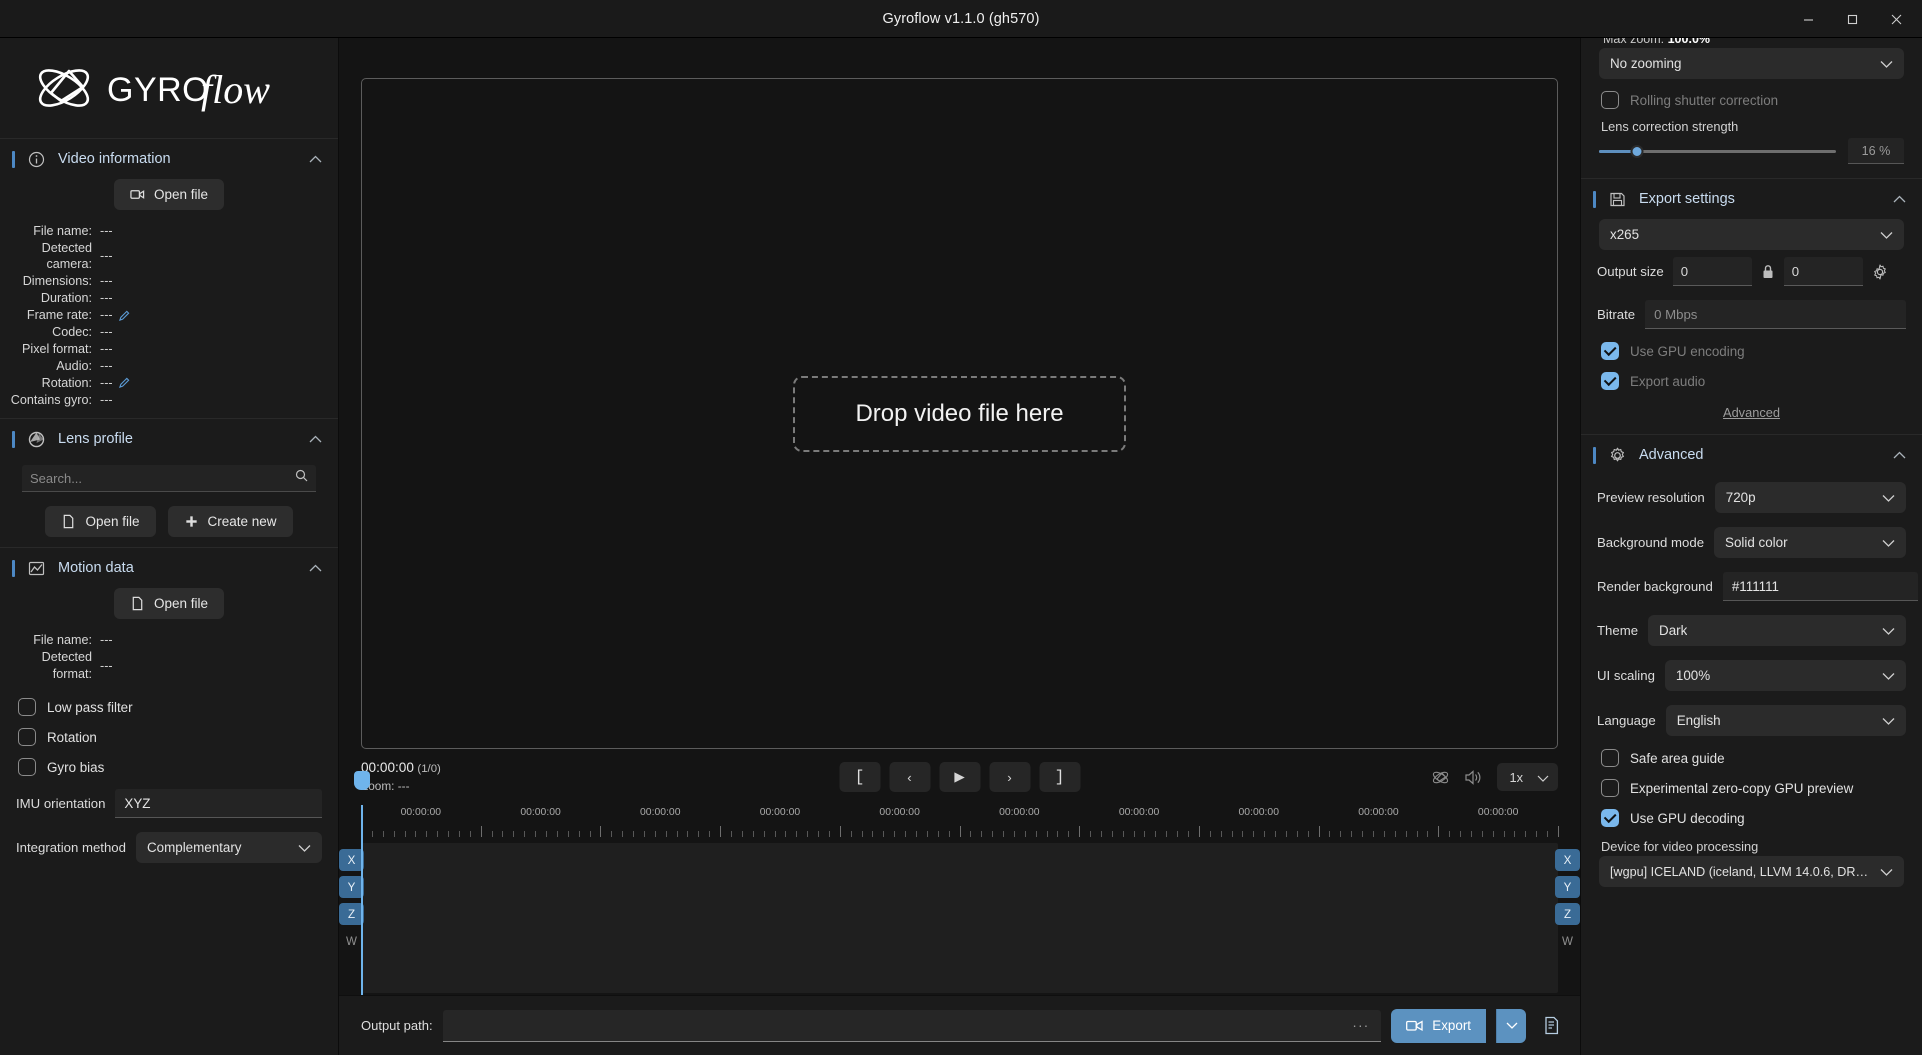 The image size is (1922, 1055). What do you see at coordinates (909, 777) in the screenshot?
I see `prev-frame-button: ‹` at bounding box center [909, 777].